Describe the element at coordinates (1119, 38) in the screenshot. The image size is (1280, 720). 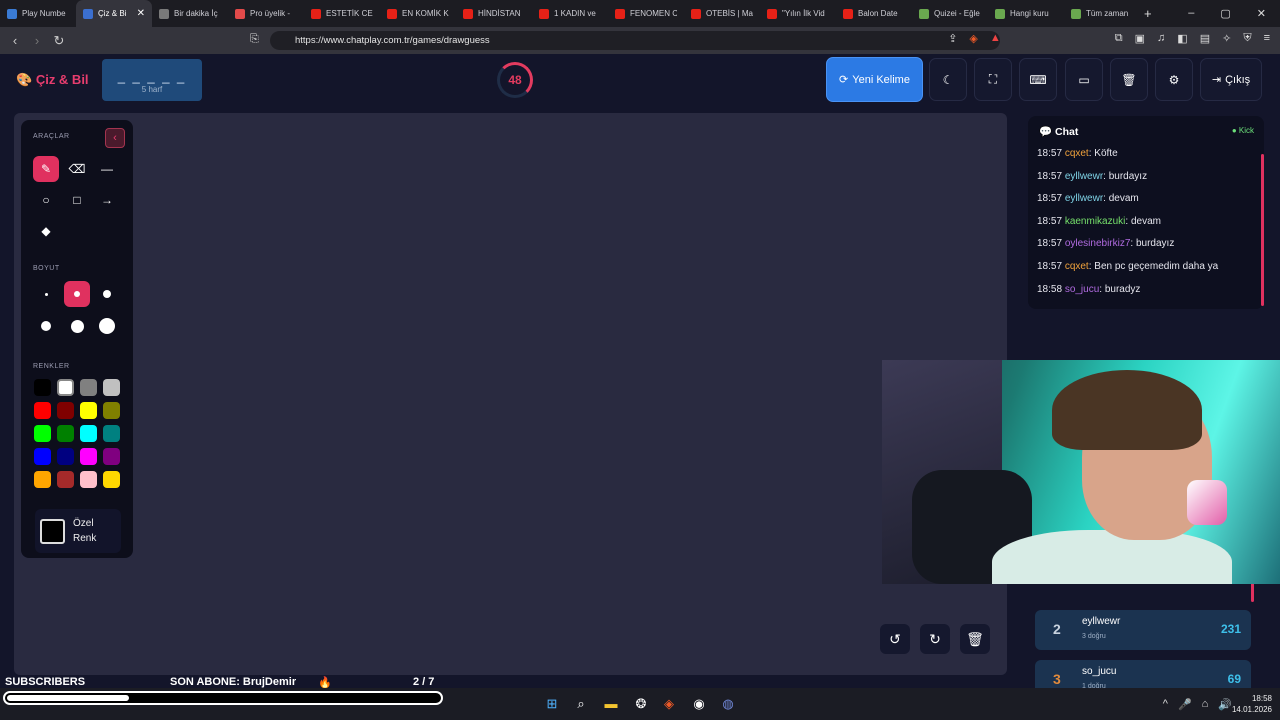
I see `extensions-icon: ⧉` at that location.